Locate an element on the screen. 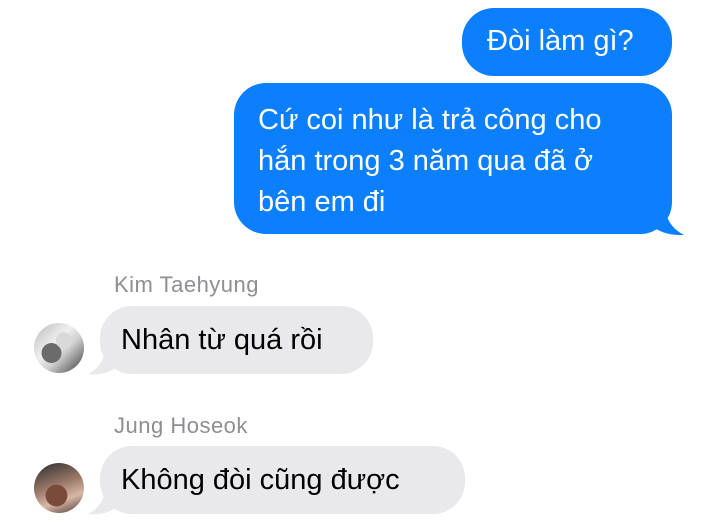  message-text-line: bên em đi is located at coordinates (322, 202).